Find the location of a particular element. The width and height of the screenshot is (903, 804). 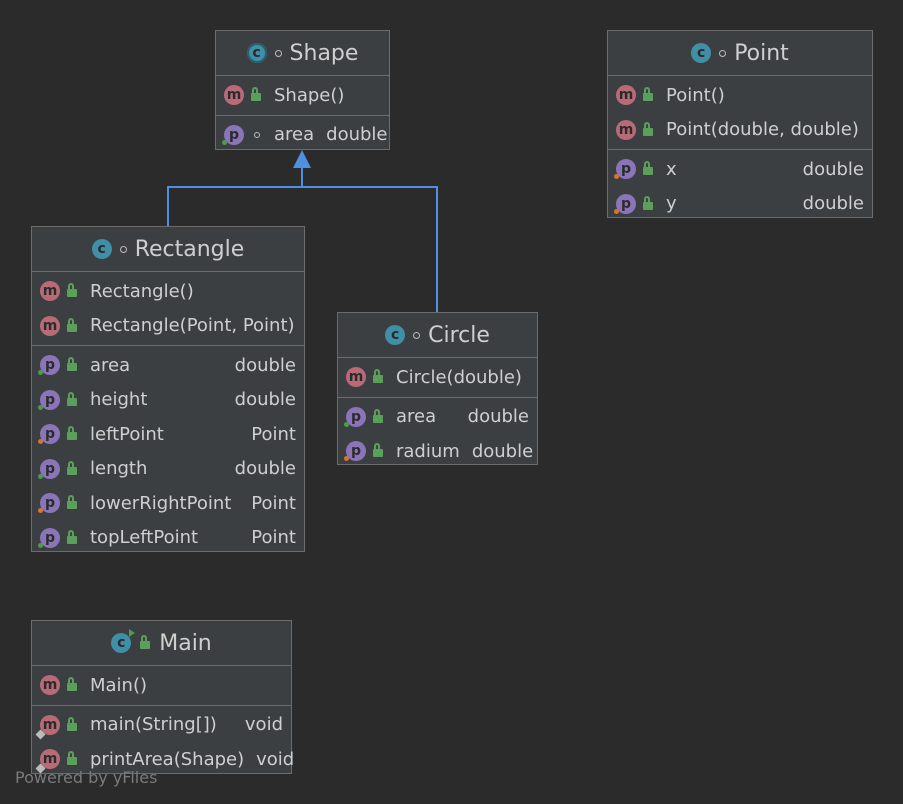

edge-rectangle-to-shape is located at coordinates (235, 196).